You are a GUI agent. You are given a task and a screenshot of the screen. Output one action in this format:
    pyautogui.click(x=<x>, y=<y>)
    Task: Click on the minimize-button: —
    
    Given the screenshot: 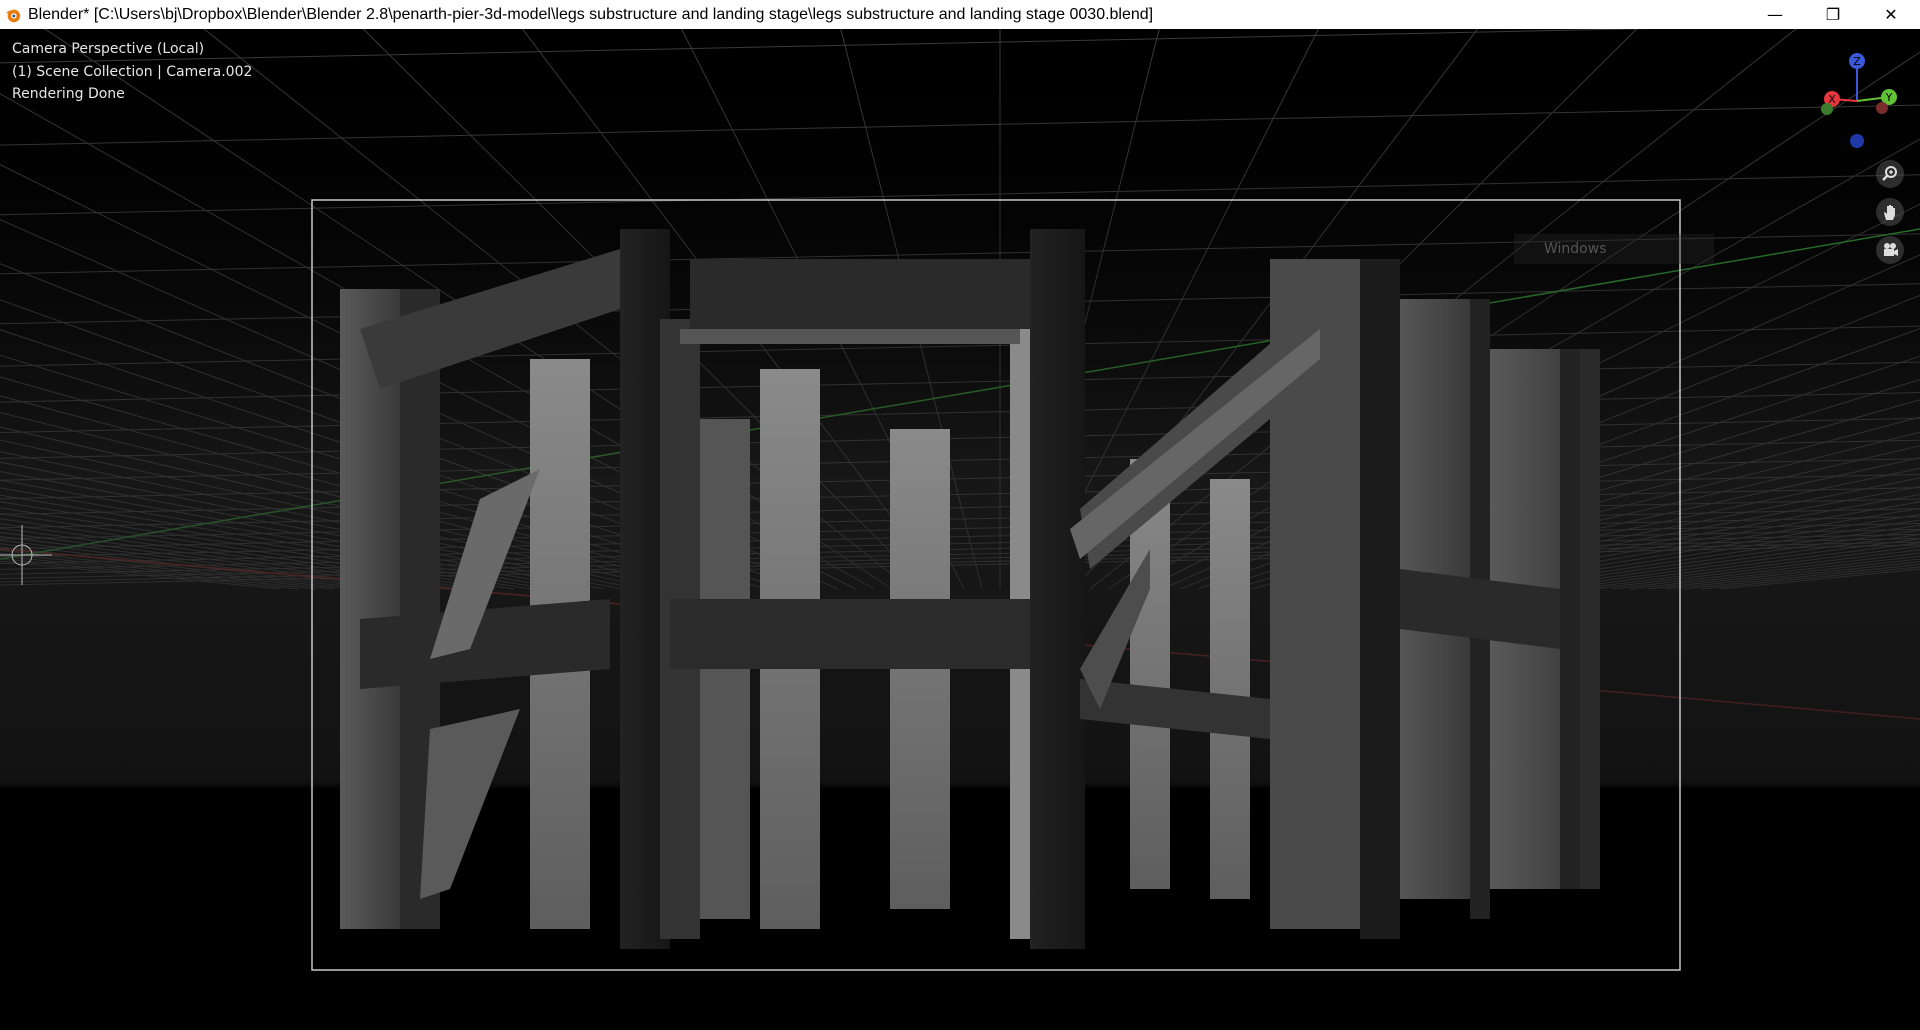 What is the action you would take?
    pyautogui.click(x=1775, y=14)
    